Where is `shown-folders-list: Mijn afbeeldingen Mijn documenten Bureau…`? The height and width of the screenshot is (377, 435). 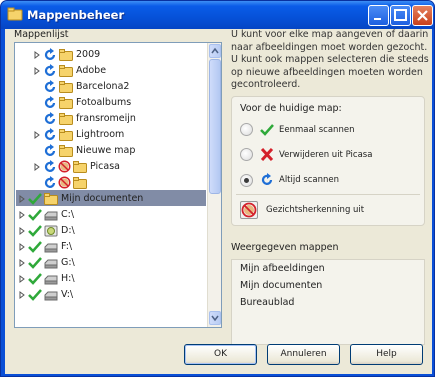
shown-folders-list: Mijn afbeeldingen Mijn documenten Bureau… is located at coordinates (328, 302).